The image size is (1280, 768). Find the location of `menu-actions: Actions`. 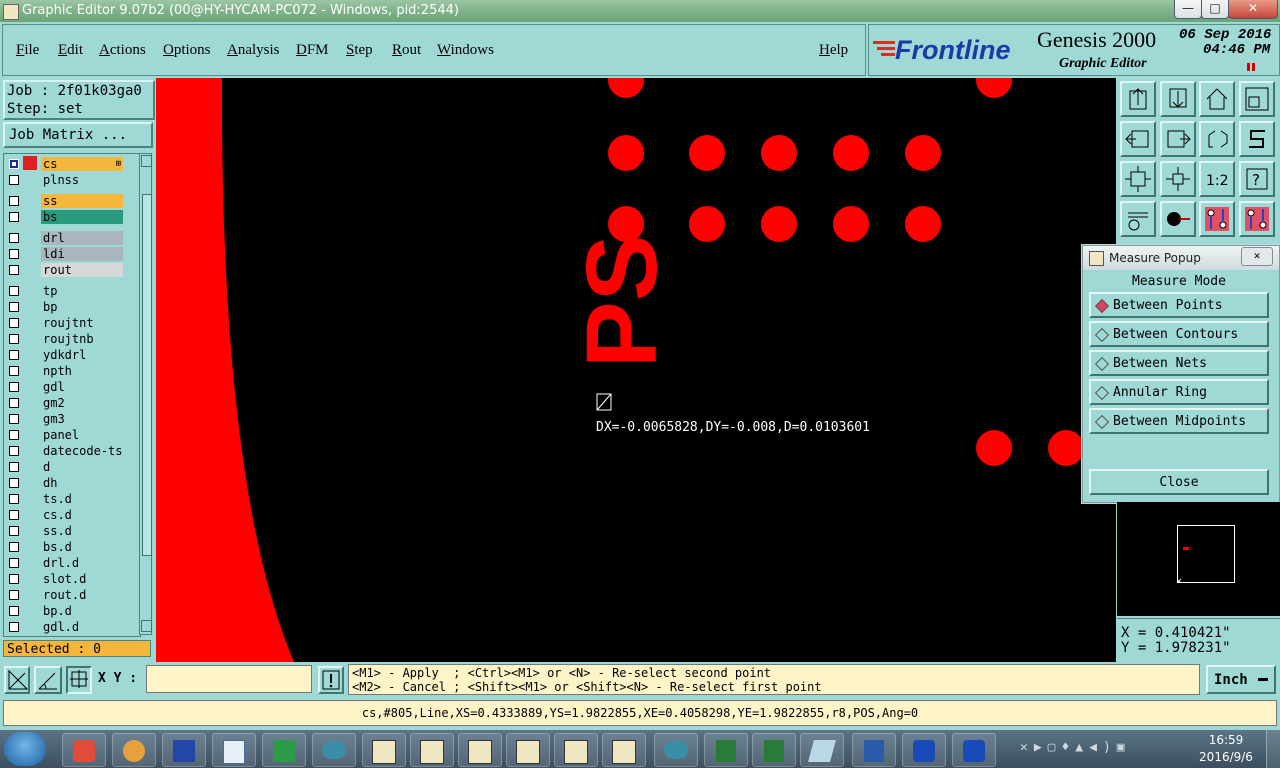

menu-actions: Actions is located at coordinates (122, 50).